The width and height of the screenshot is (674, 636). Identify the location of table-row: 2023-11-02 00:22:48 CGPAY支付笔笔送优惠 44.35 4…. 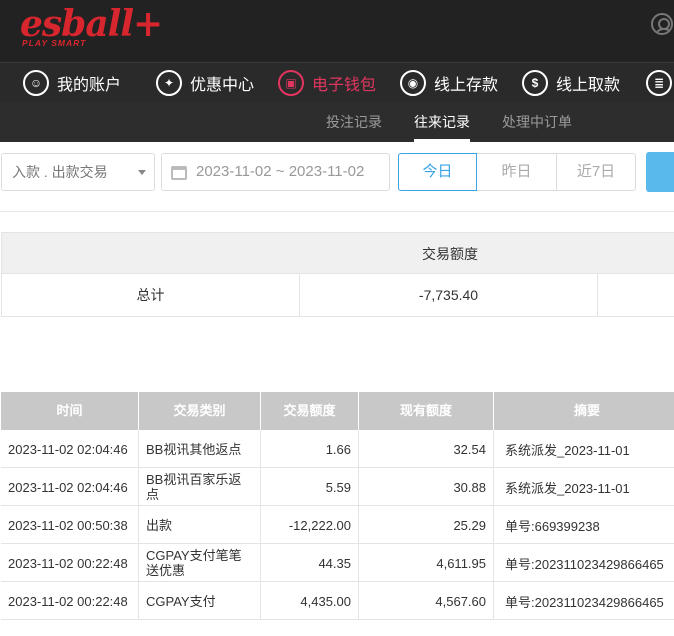
(337, 563).